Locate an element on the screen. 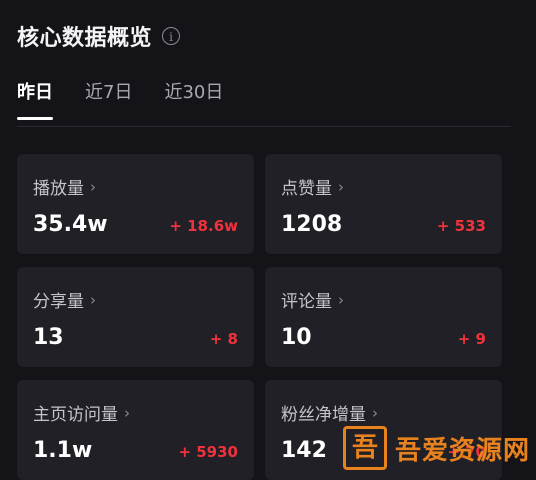  watermark-logo-icon: 吾 is located at coordinates (364, 448).